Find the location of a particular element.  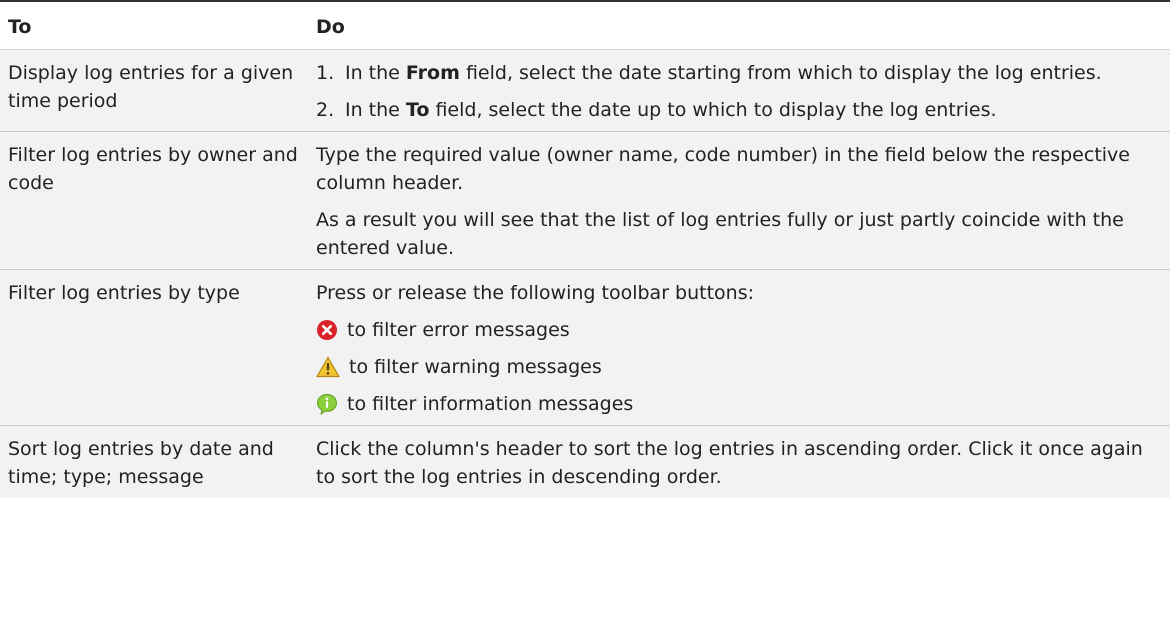

info-filter-line: to filter information messages is located at coordinates (733, 404).